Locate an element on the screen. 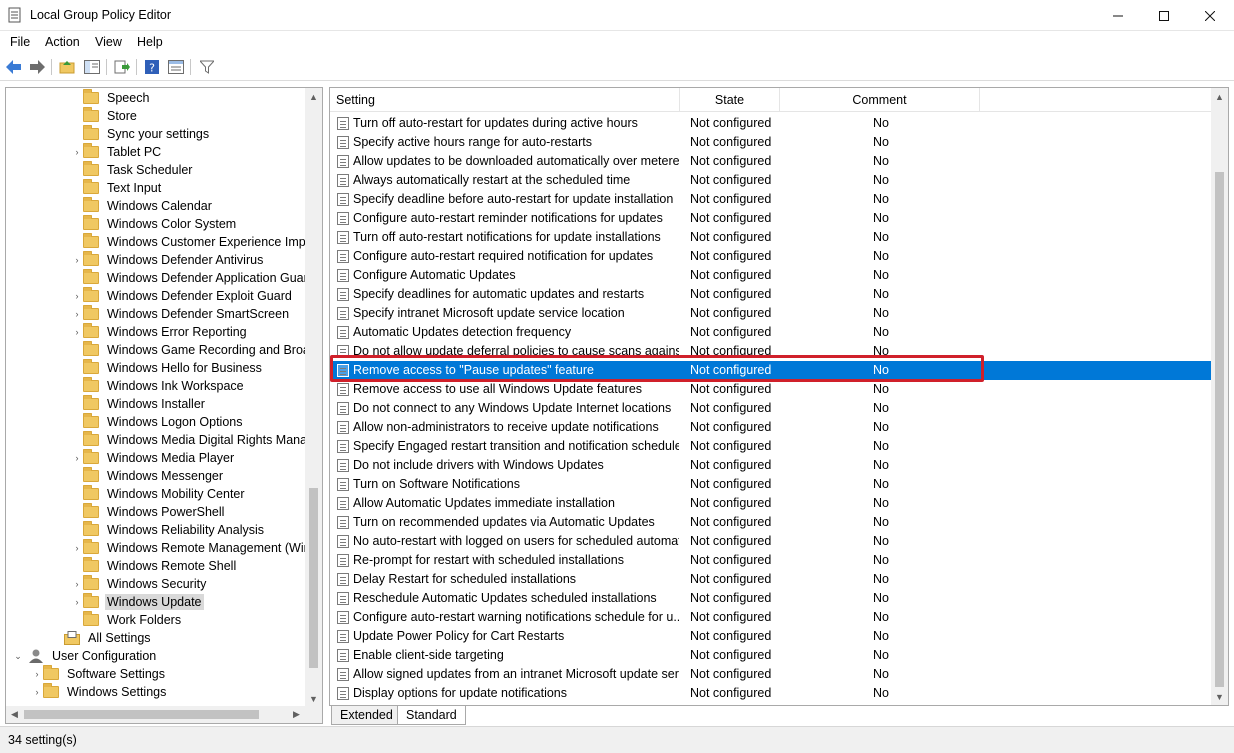 The width and height of the screenshot is (1234, 753). properties-button is located at coordinates (176, 67).